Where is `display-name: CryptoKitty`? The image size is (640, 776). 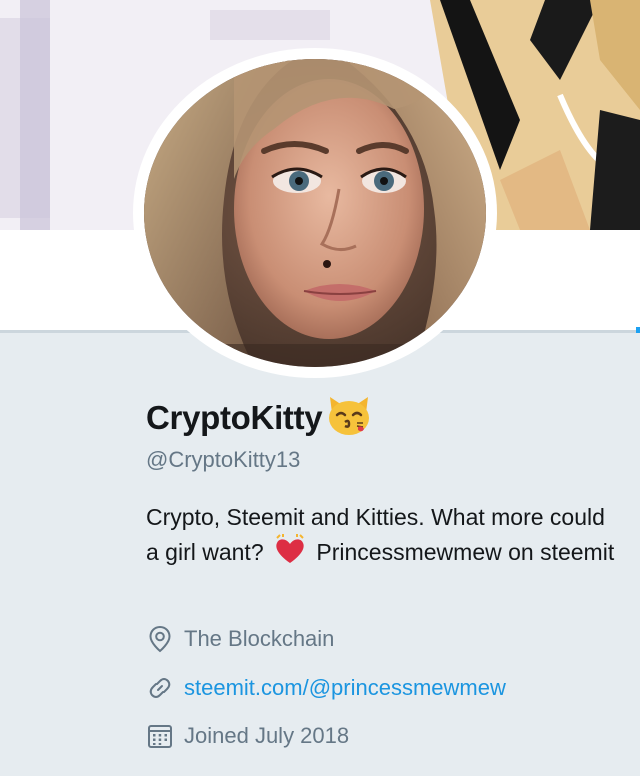 display-name: CryptoKitty is located at coordinates (234, 417).